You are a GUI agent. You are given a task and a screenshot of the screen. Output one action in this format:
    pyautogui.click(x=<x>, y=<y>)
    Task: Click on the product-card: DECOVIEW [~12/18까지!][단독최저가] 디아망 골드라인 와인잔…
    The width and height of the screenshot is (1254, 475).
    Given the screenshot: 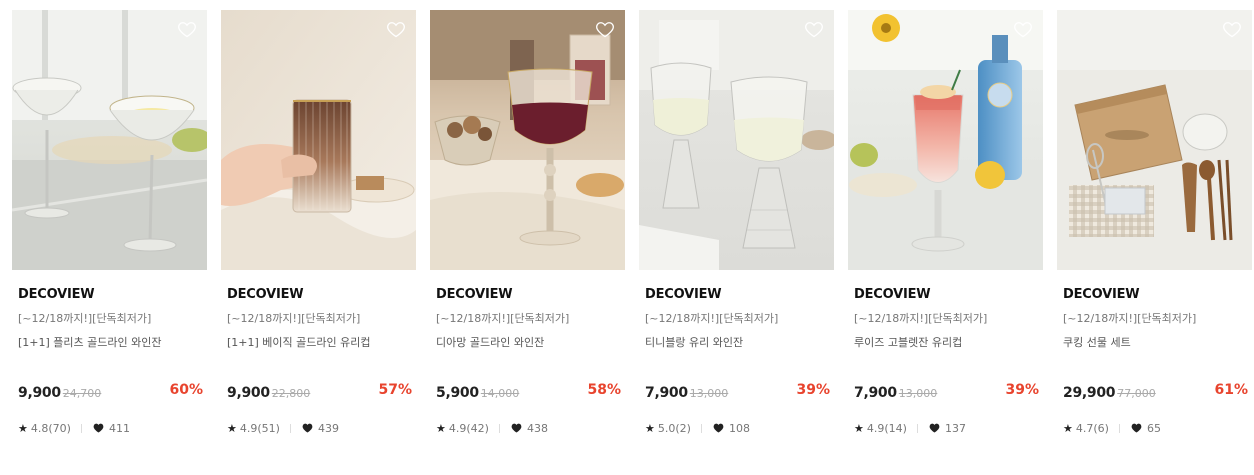 What is the action you would take?
    pyautogui.click(x=527, y=222)
    